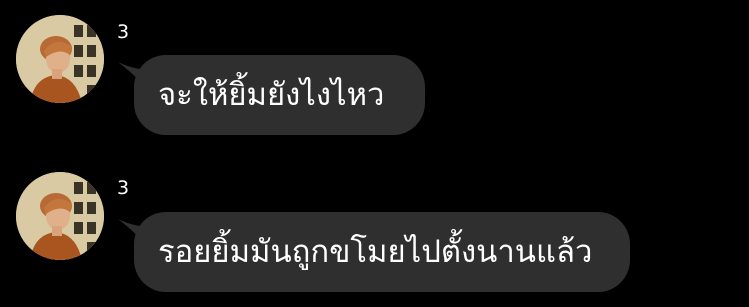  Describe the element at coordinates (279, 95) in the screenshot. I see `message-bubble: จะให้ยิ้มยังไงไหว` at that location.